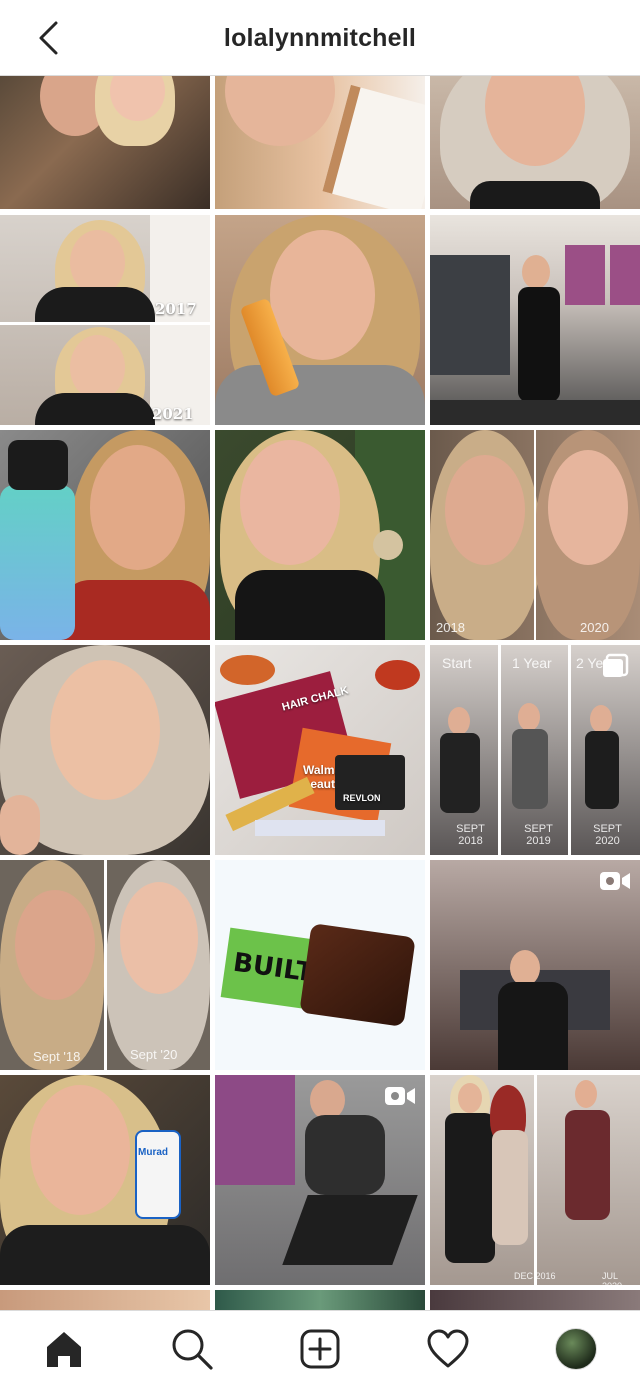 Image resolution: width=640 pixels, height=1386 pixels. I want to click on nav-home-button, so click(64, 1349).